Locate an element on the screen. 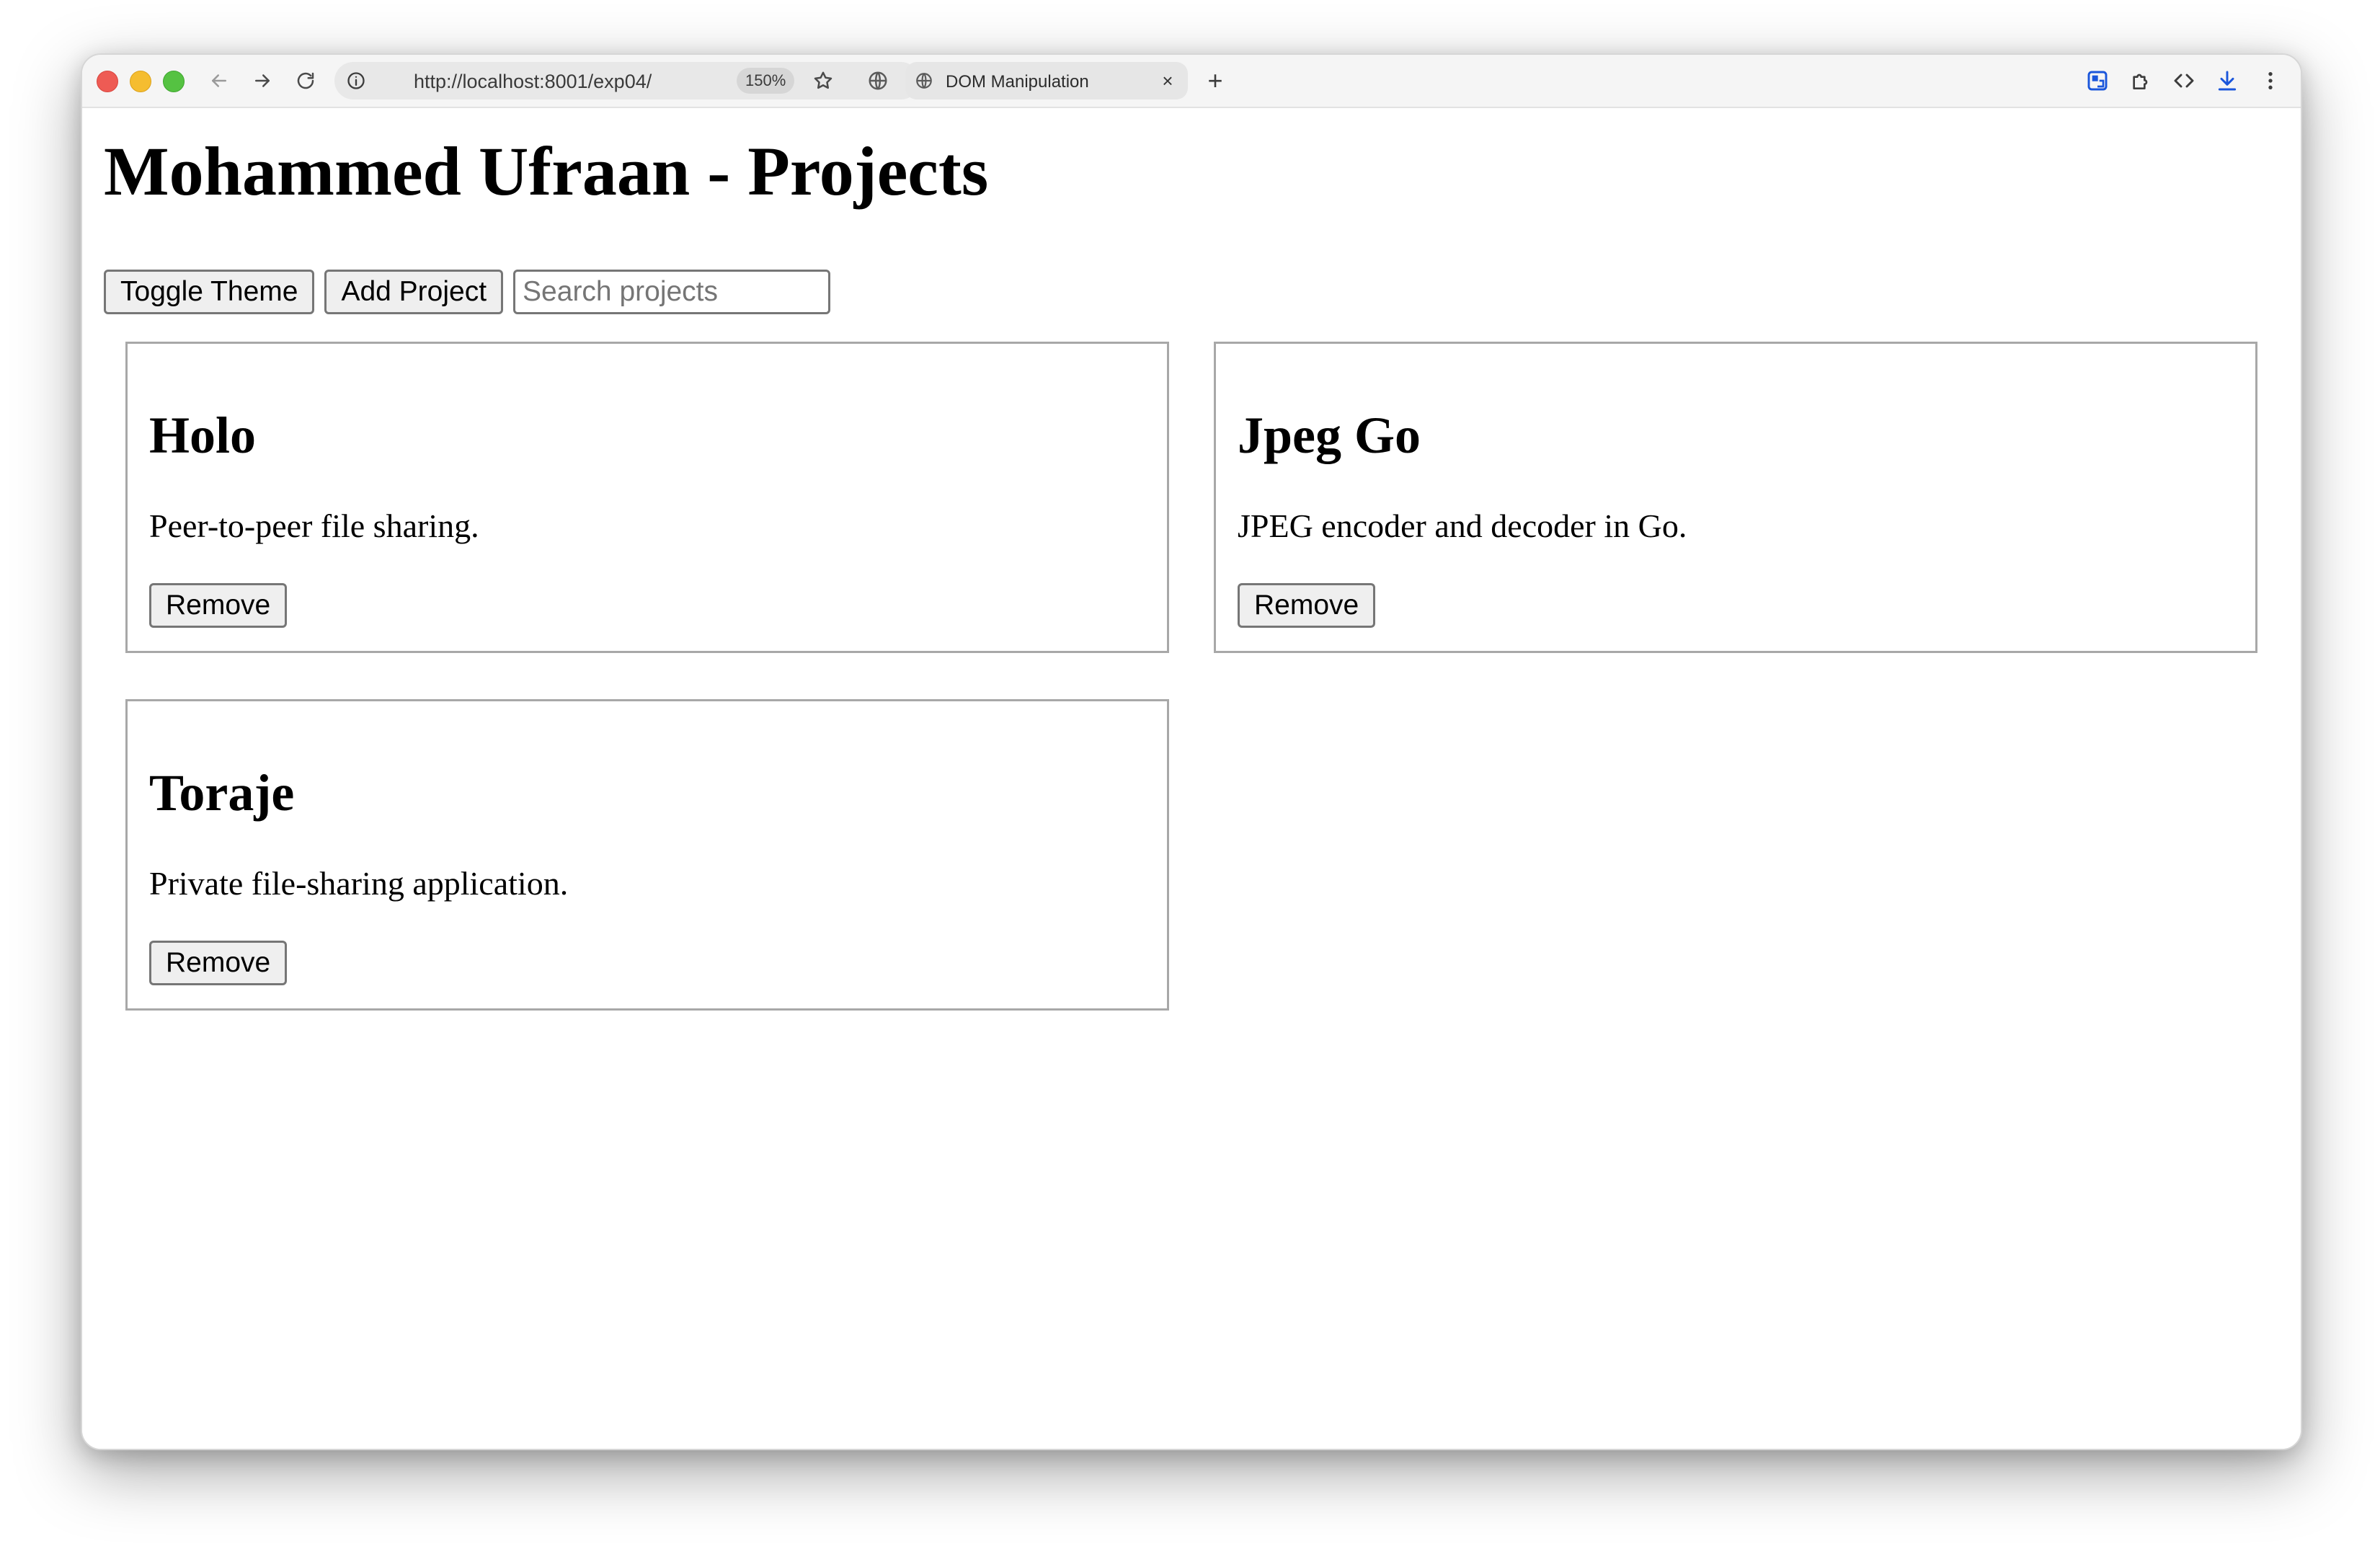 This screenshot has height=1554, width=2380. page-title: Mohammed Ufraan - Projects is located at coordinates (546, 171).